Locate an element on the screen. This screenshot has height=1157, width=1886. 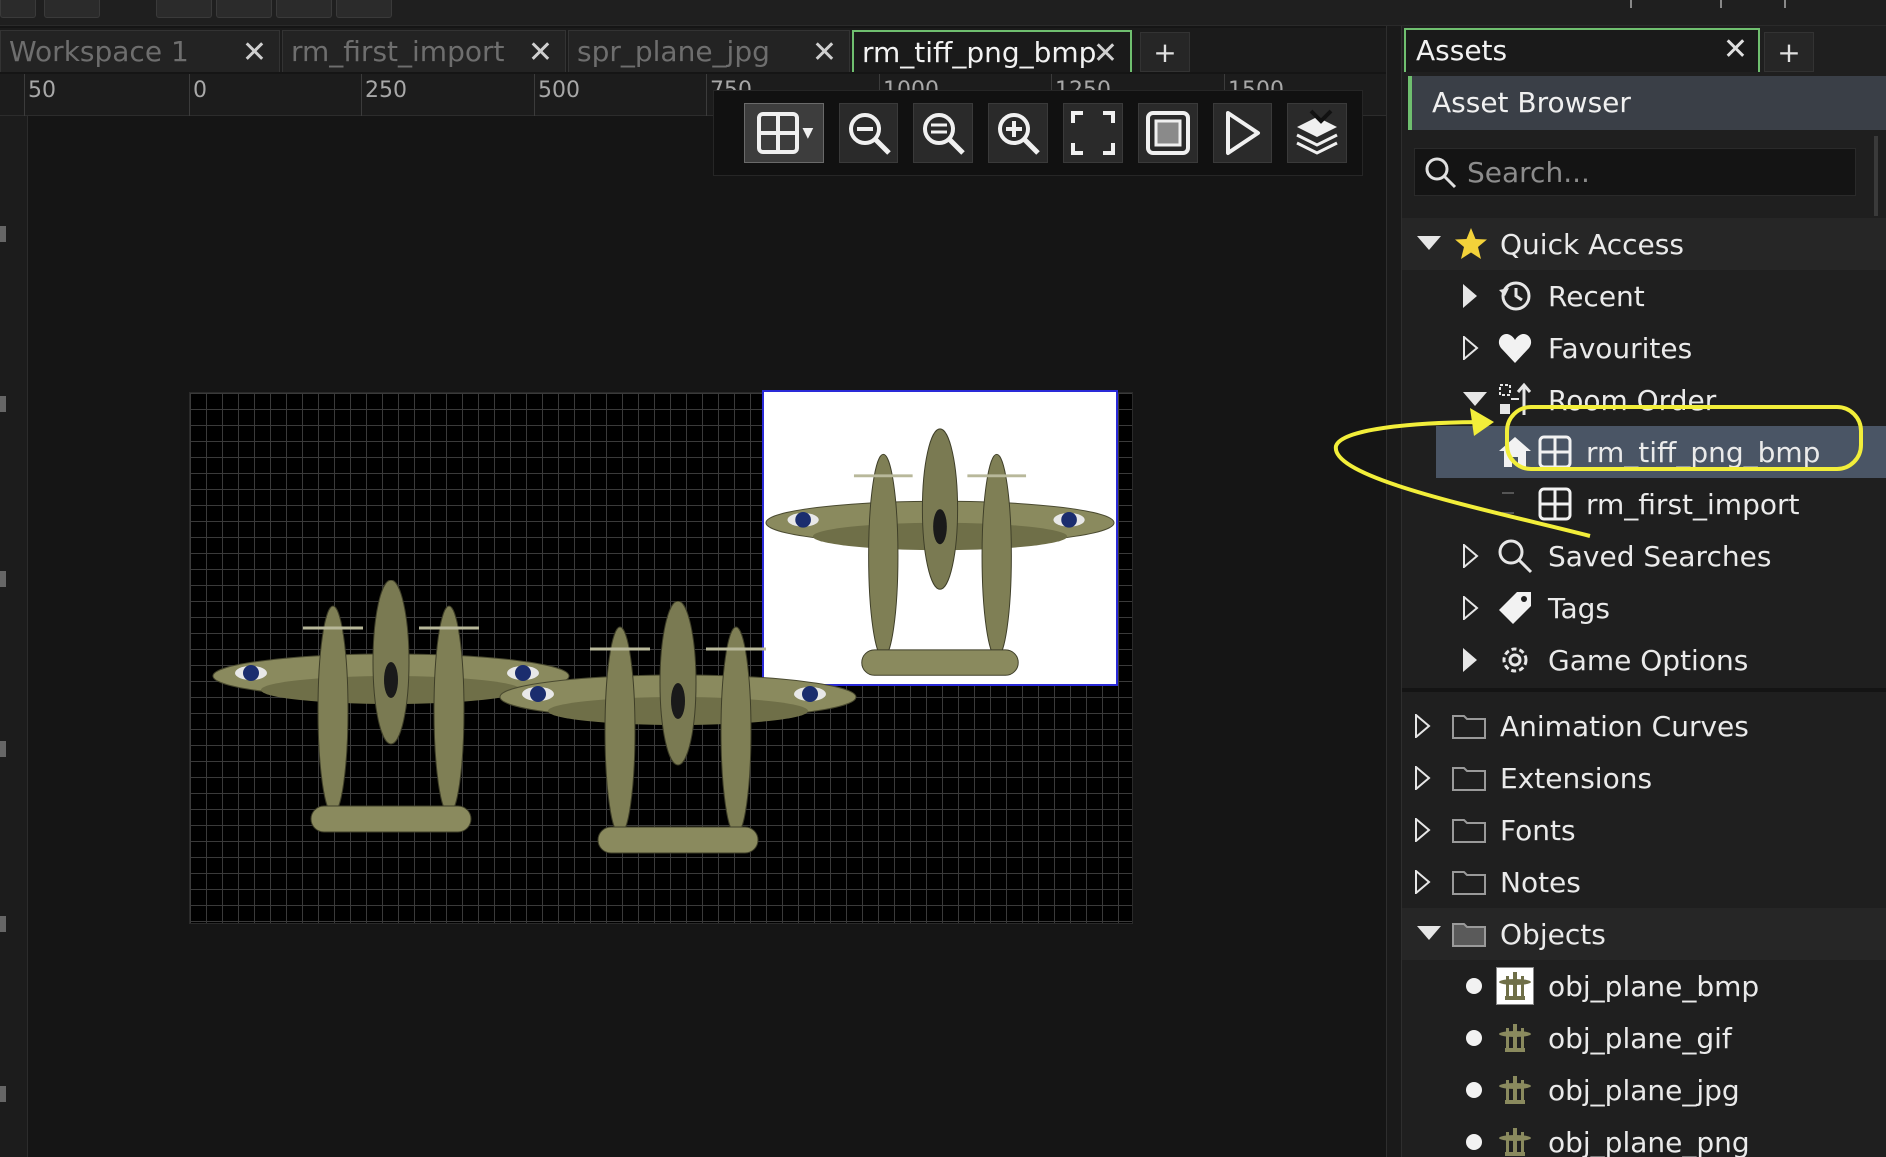
room-icon is located at coordinates (1555, 504).